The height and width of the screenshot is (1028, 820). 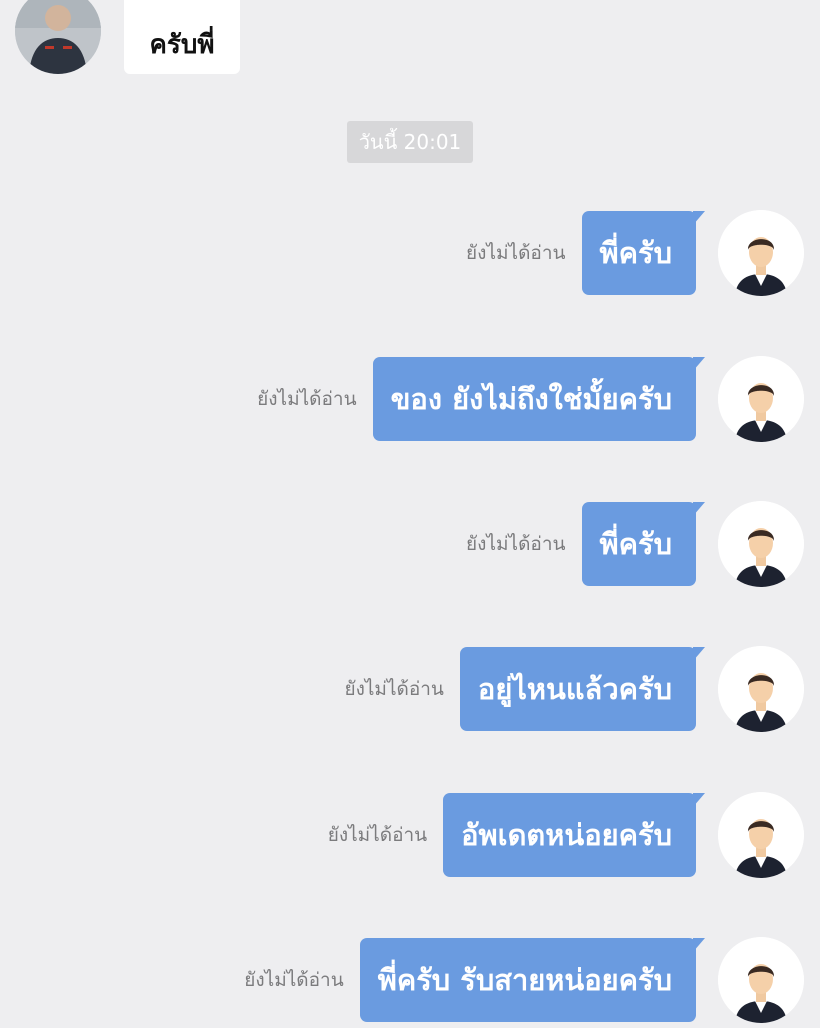 What do you see at coordinates (531, 399) in the screenshot?
I see `message-text: ของ ยังไม่ถึงใช่มั้ยครับ` at bounding box center [531, 399].